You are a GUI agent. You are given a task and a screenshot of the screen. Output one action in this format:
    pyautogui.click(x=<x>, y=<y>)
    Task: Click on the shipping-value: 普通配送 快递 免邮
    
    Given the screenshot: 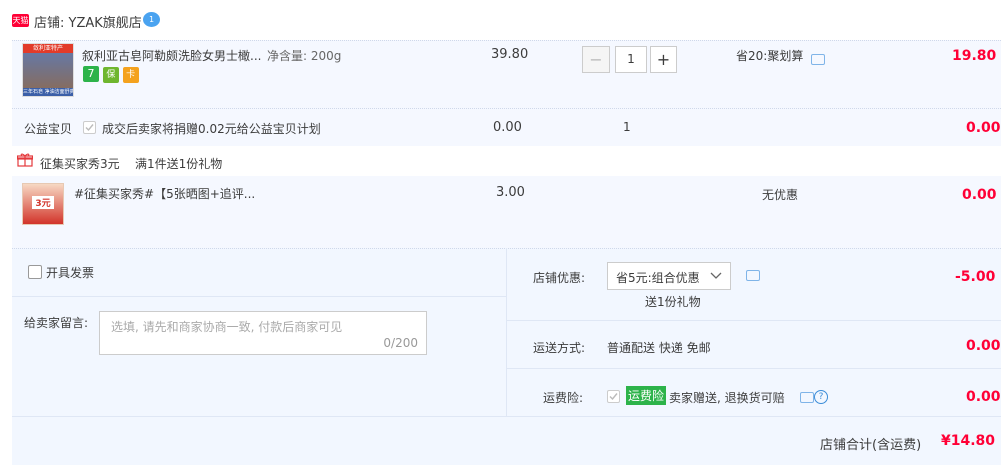 What is the action you would take?
    pyautogui.click(x=659, y=348)
    